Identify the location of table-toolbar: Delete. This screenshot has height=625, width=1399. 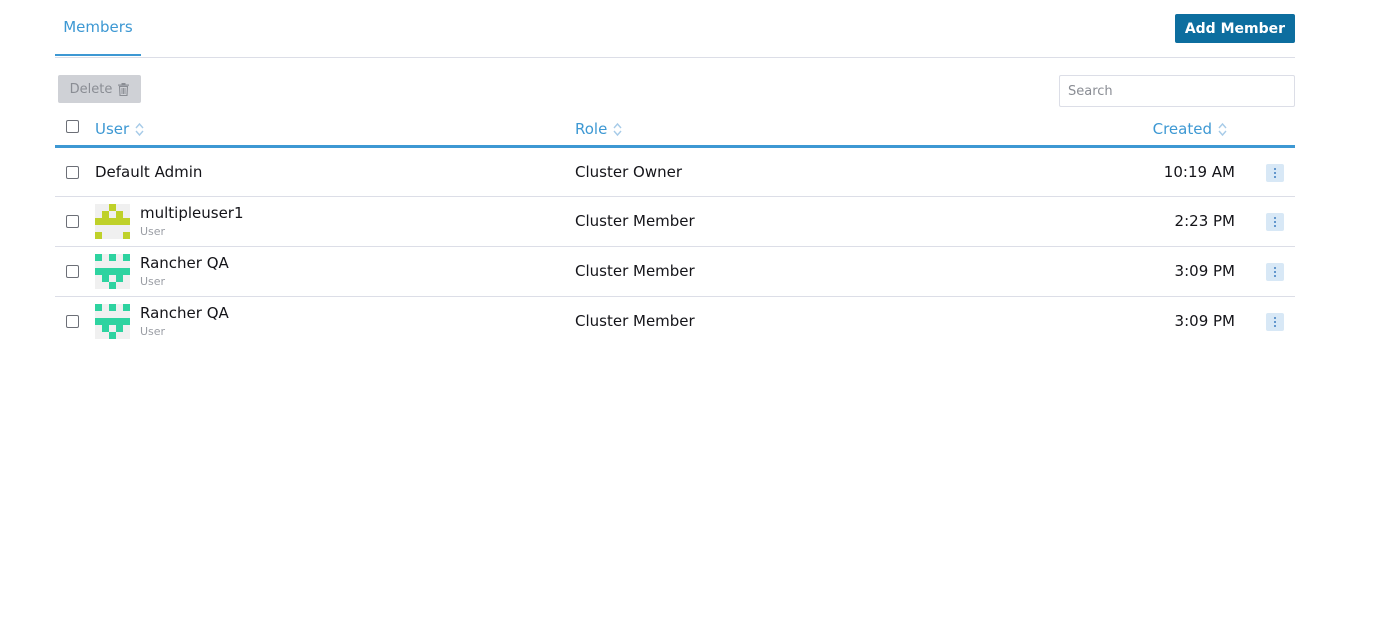
(675, 84).